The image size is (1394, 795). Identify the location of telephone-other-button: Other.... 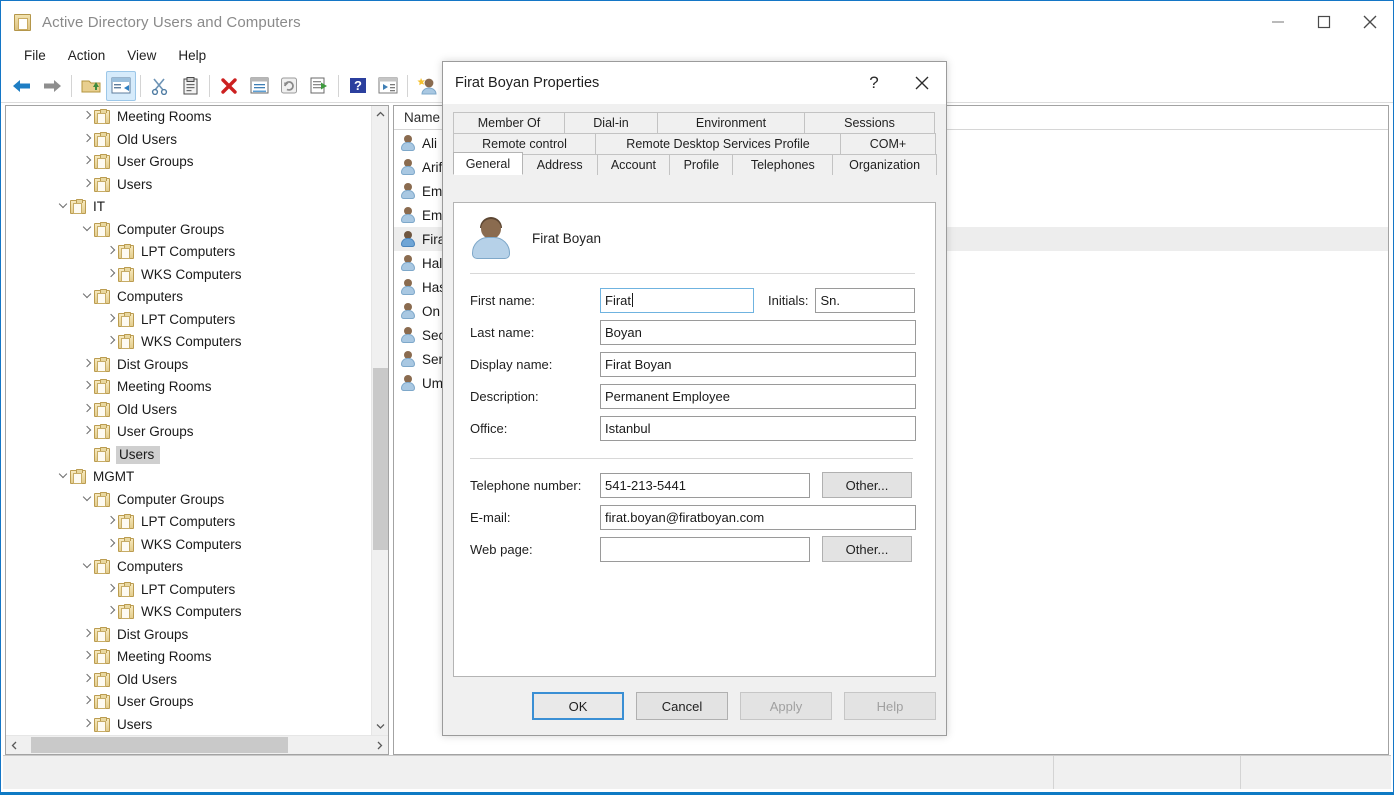
(867, 485).